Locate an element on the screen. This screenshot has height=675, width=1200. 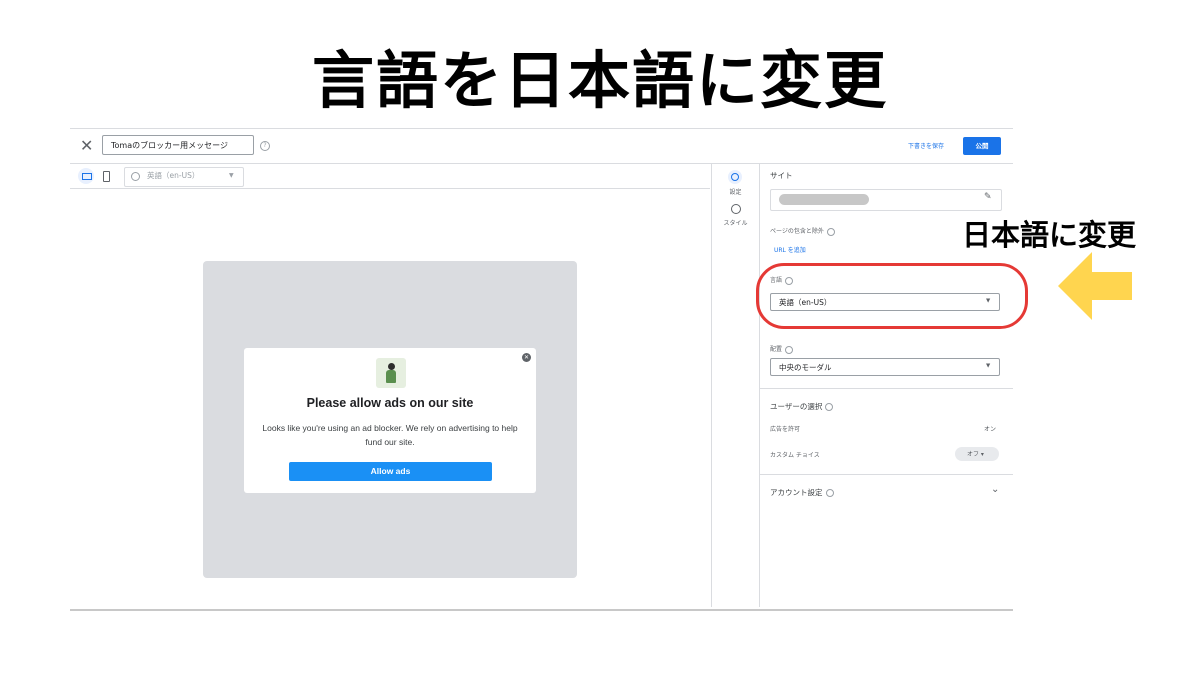
dialog-title: Please allow ads on our site is located at coordinates (390, 403).